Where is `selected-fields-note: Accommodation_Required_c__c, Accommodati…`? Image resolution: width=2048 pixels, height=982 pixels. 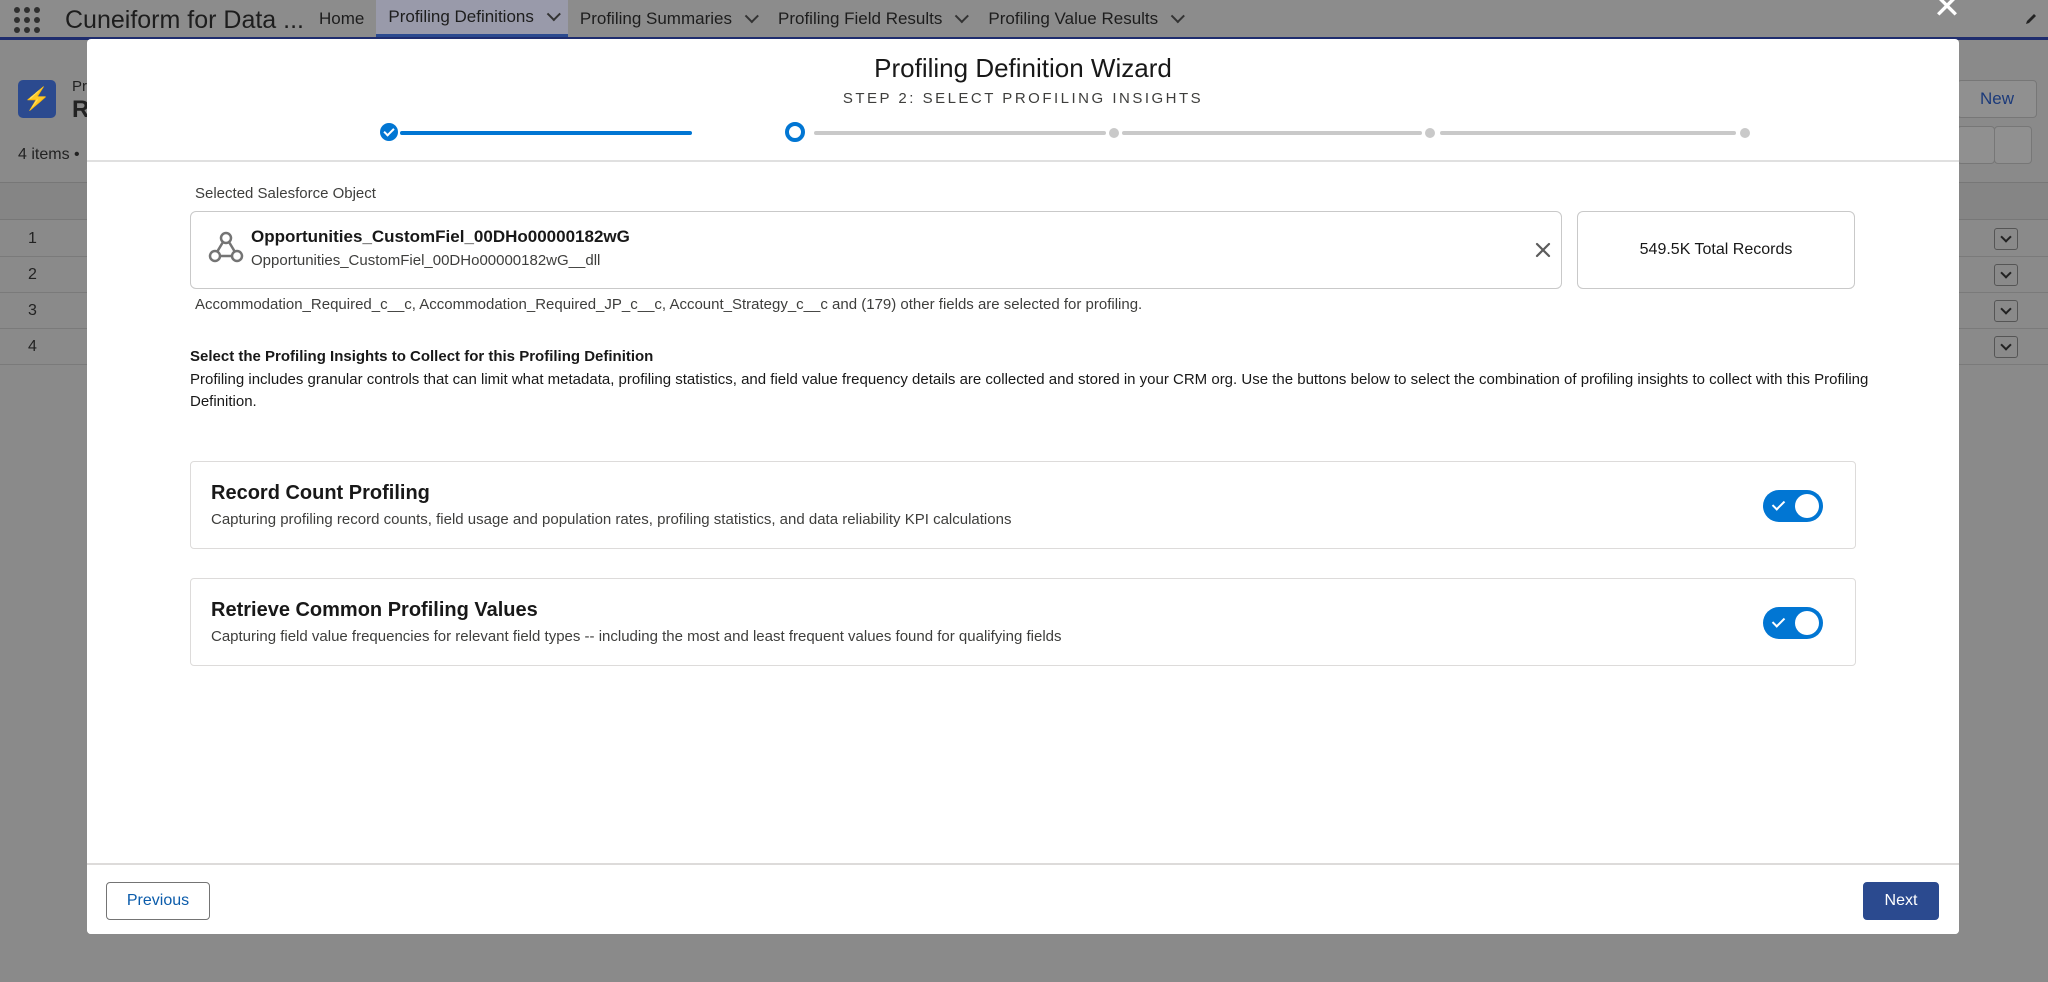
selected-fields-note: Accommodation_Required_c__c, Accommodati… is located at coordinates (669, 304).